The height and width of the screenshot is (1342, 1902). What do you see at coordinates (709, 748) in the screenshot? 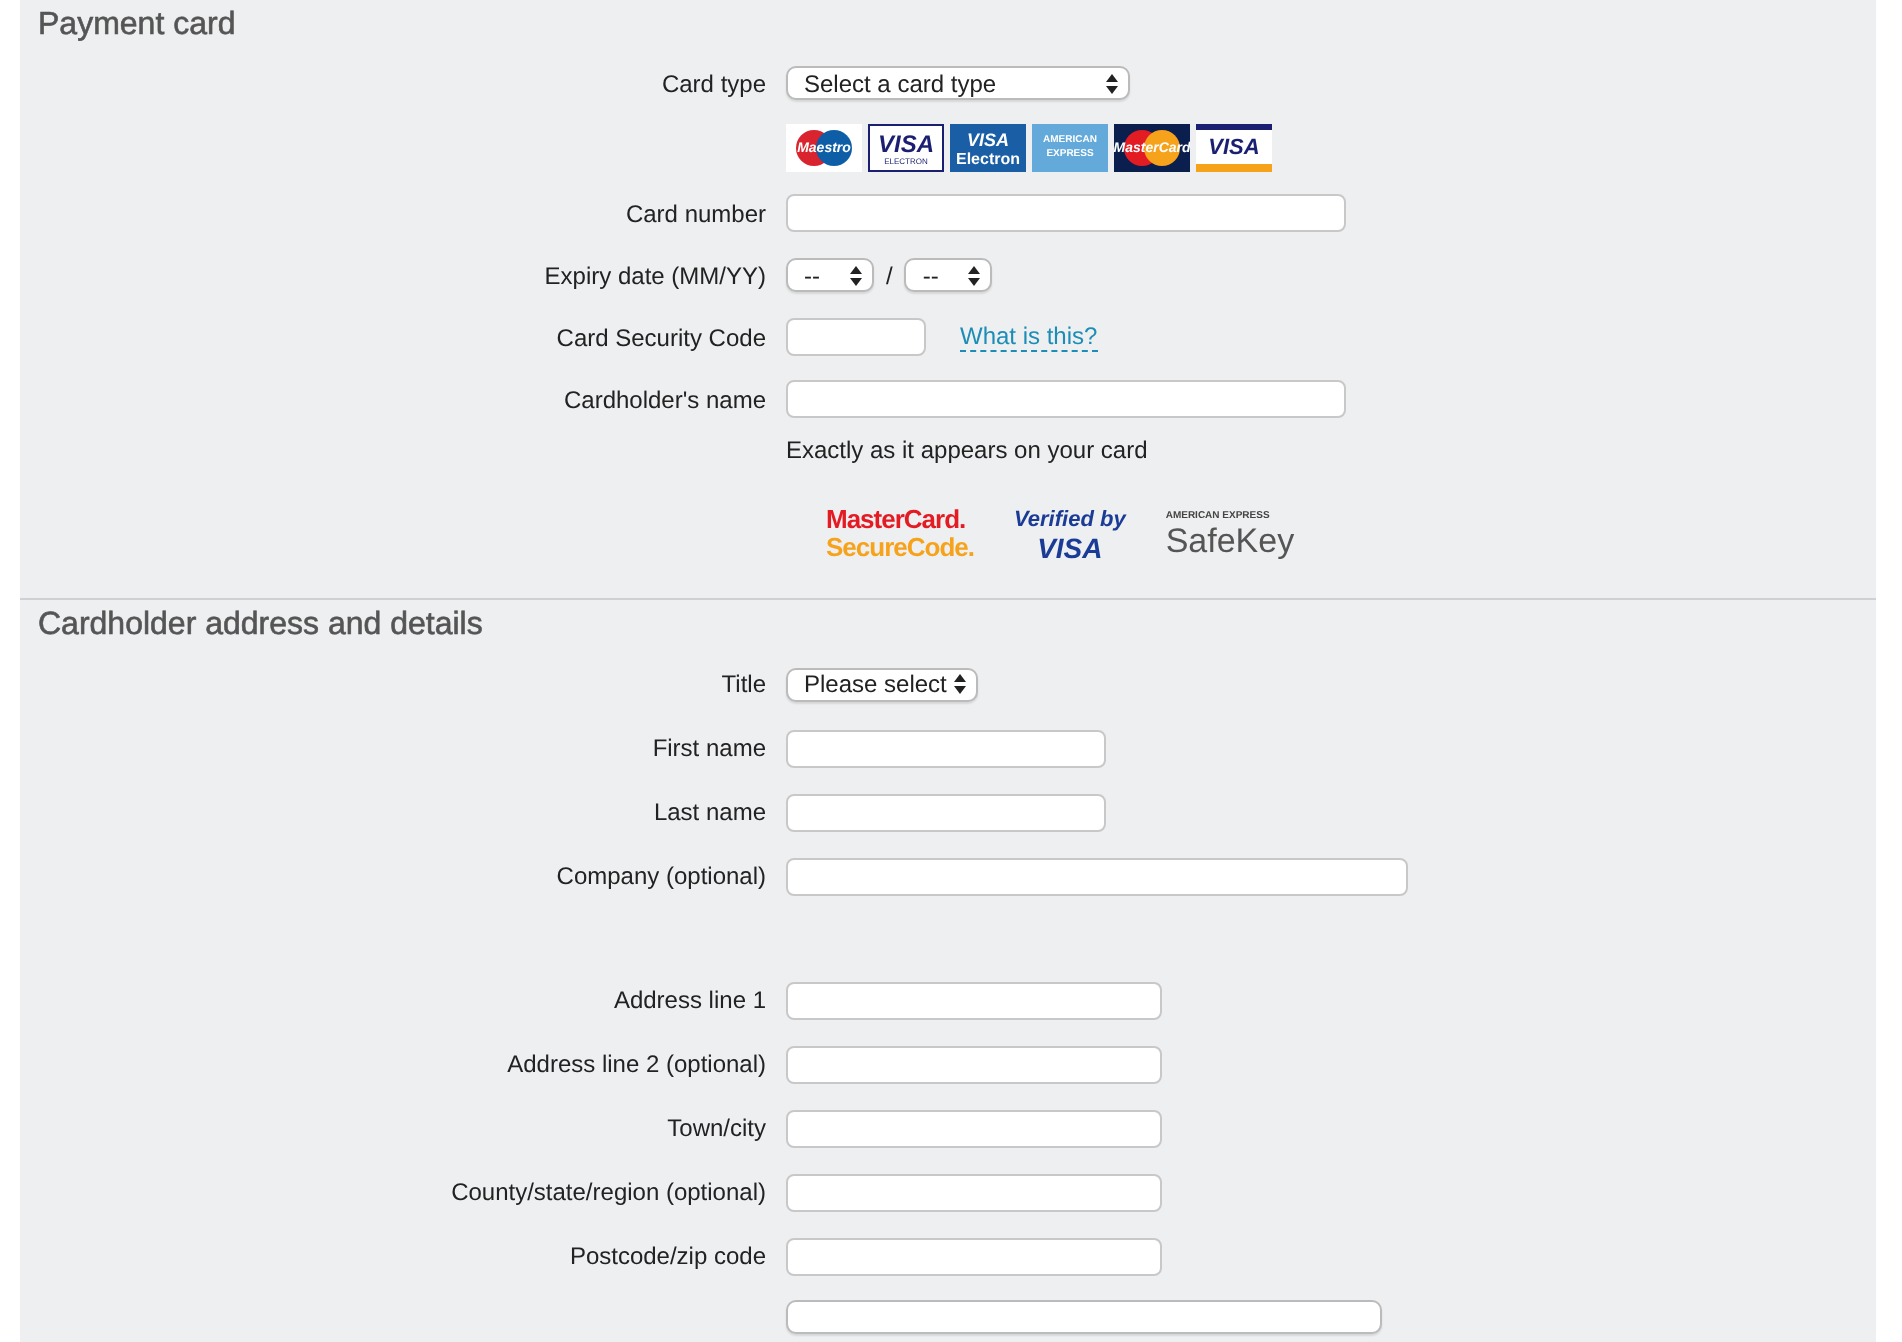
I see `field-label: First name` at bounding box center [709, 748].